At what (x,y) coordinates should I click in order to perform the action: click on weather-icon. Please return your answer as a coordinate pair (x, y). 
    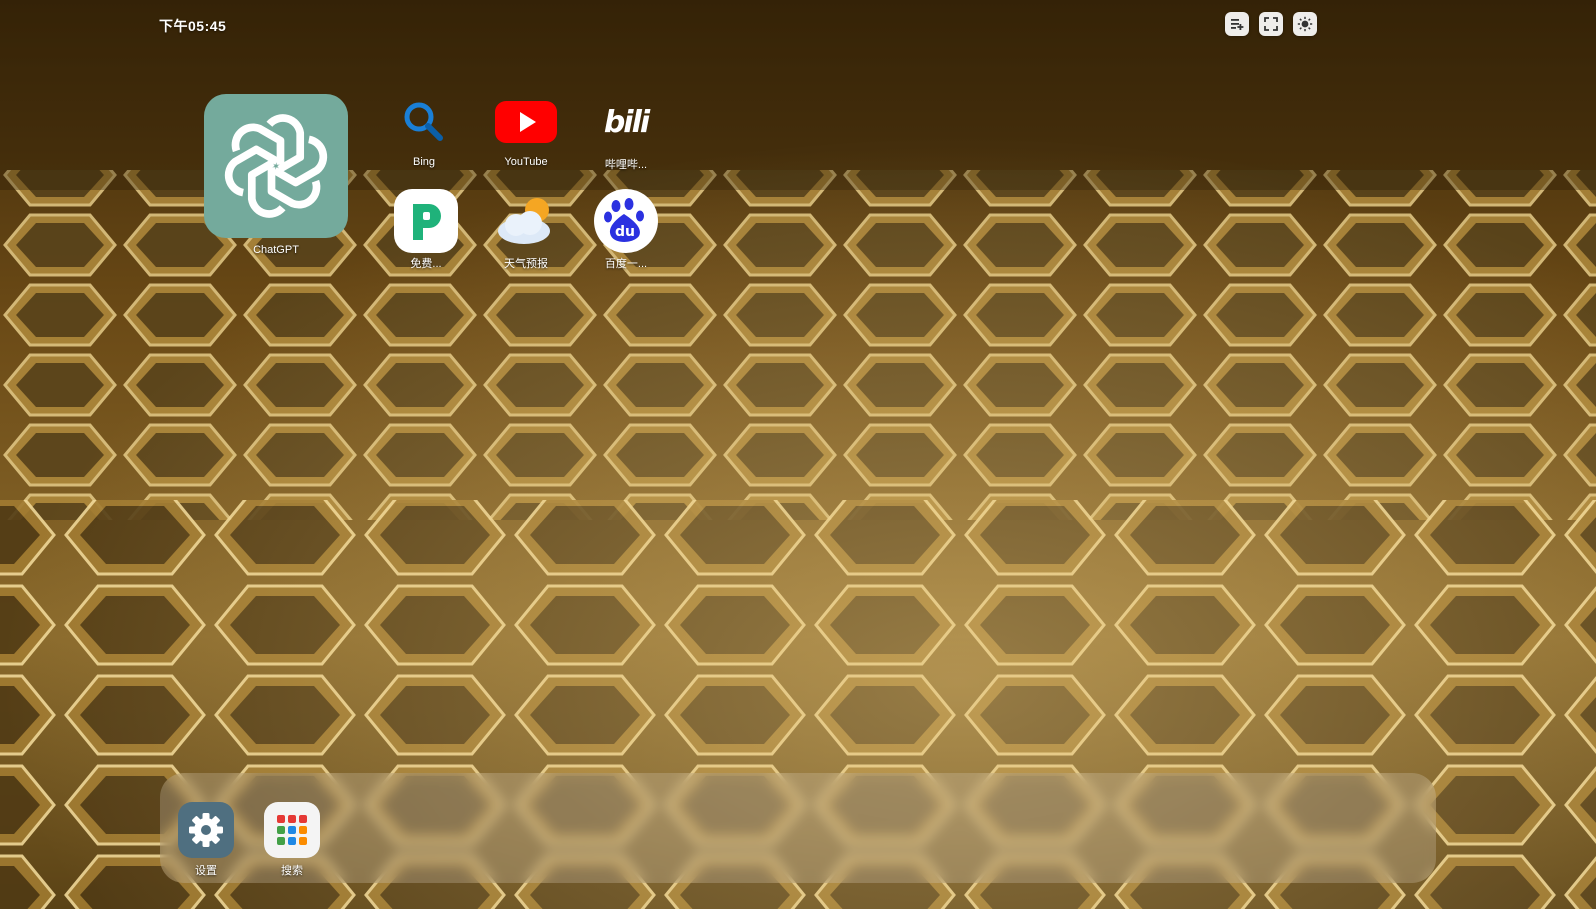
    Looking at the image, I should click on (526, 221).